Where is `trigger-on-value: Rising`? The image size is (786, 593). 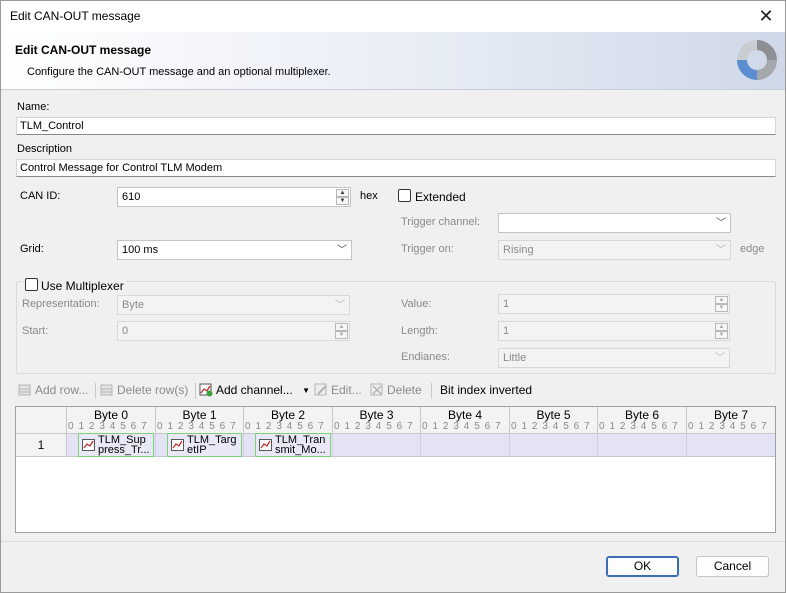 trigger-on-value: Rising is located at coordinates (518, 250).